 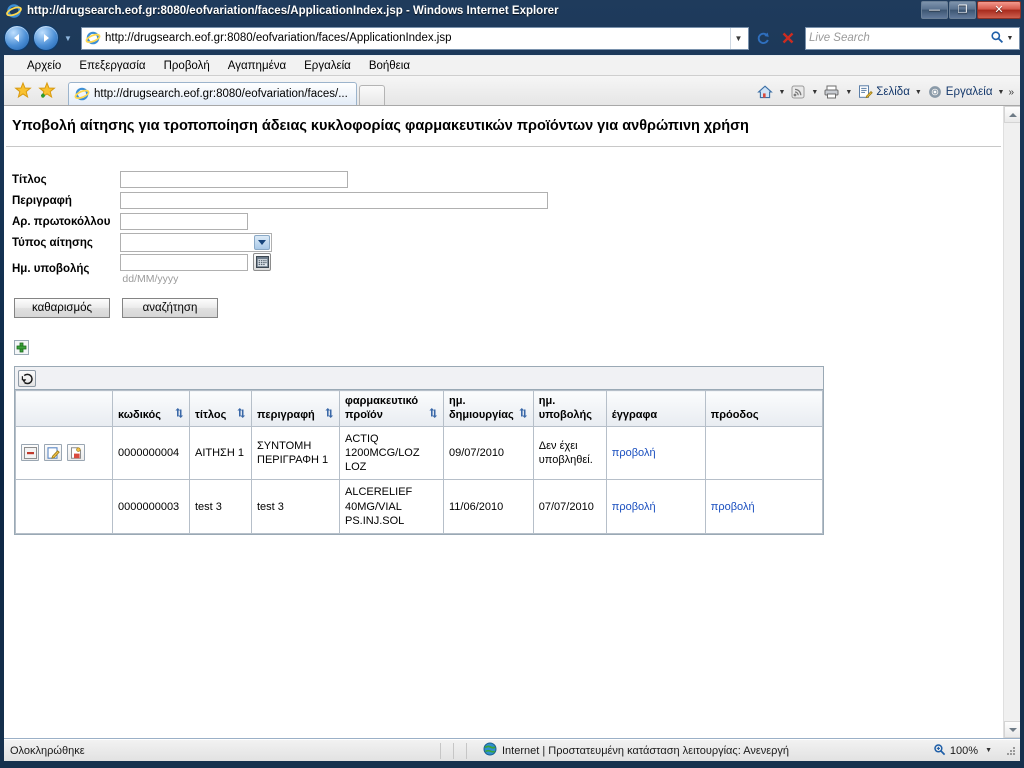 What do you see at coordinates (53, 453) in the screenshot?
I see `edit-icon` at bounding box center [53, 453].